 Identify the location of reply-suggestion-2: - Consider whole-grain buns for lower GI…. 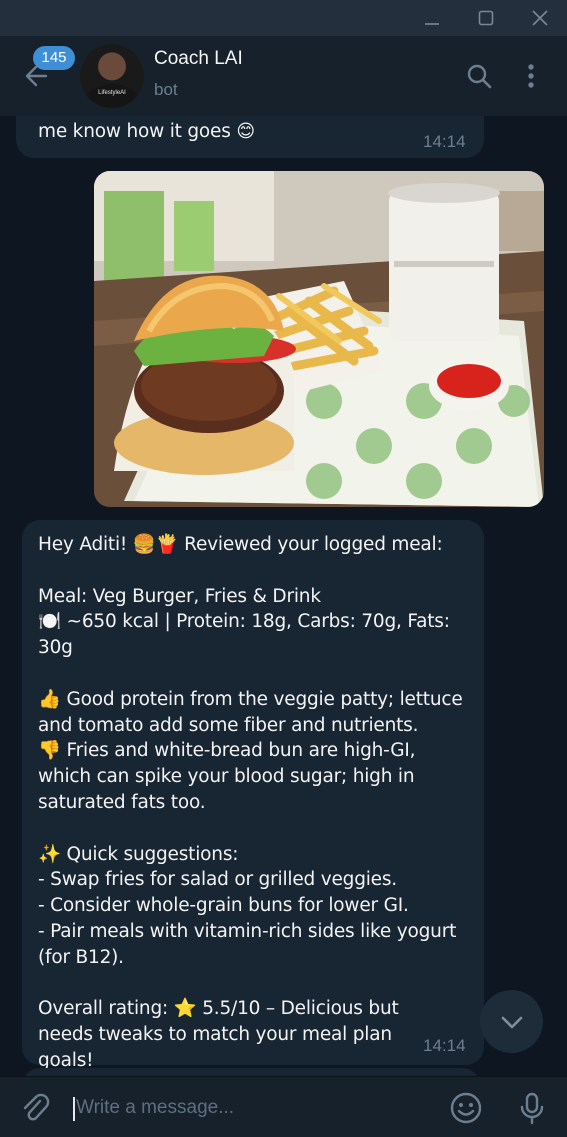
(223, 906).